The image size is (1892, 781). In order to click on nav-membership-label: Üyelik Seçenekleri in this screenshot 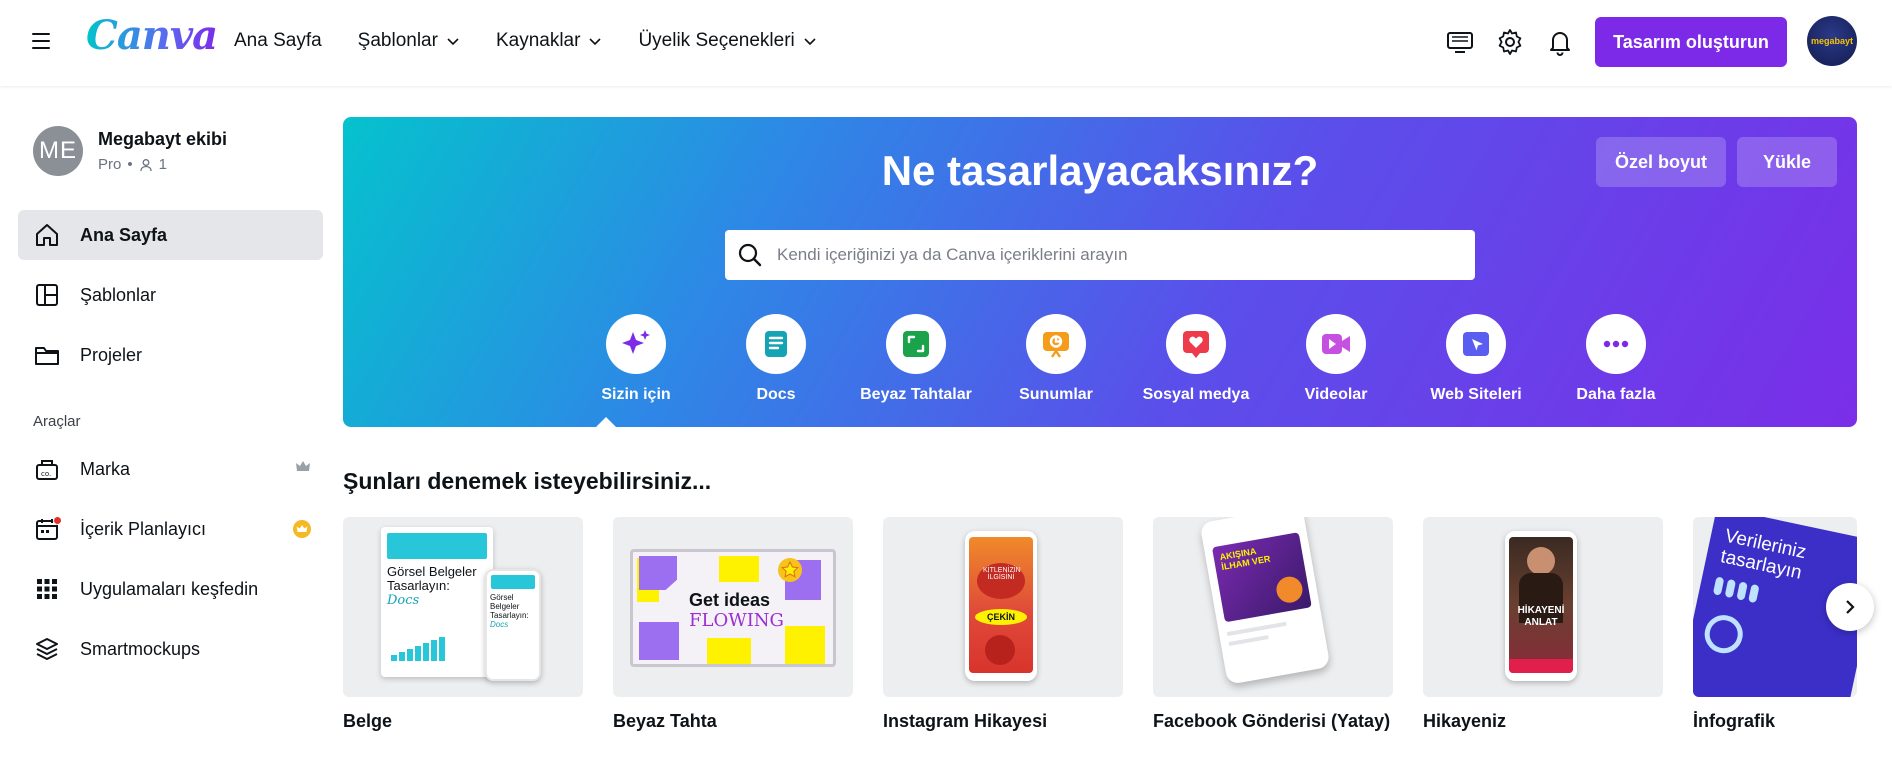, I will do `click(716, 40)`.